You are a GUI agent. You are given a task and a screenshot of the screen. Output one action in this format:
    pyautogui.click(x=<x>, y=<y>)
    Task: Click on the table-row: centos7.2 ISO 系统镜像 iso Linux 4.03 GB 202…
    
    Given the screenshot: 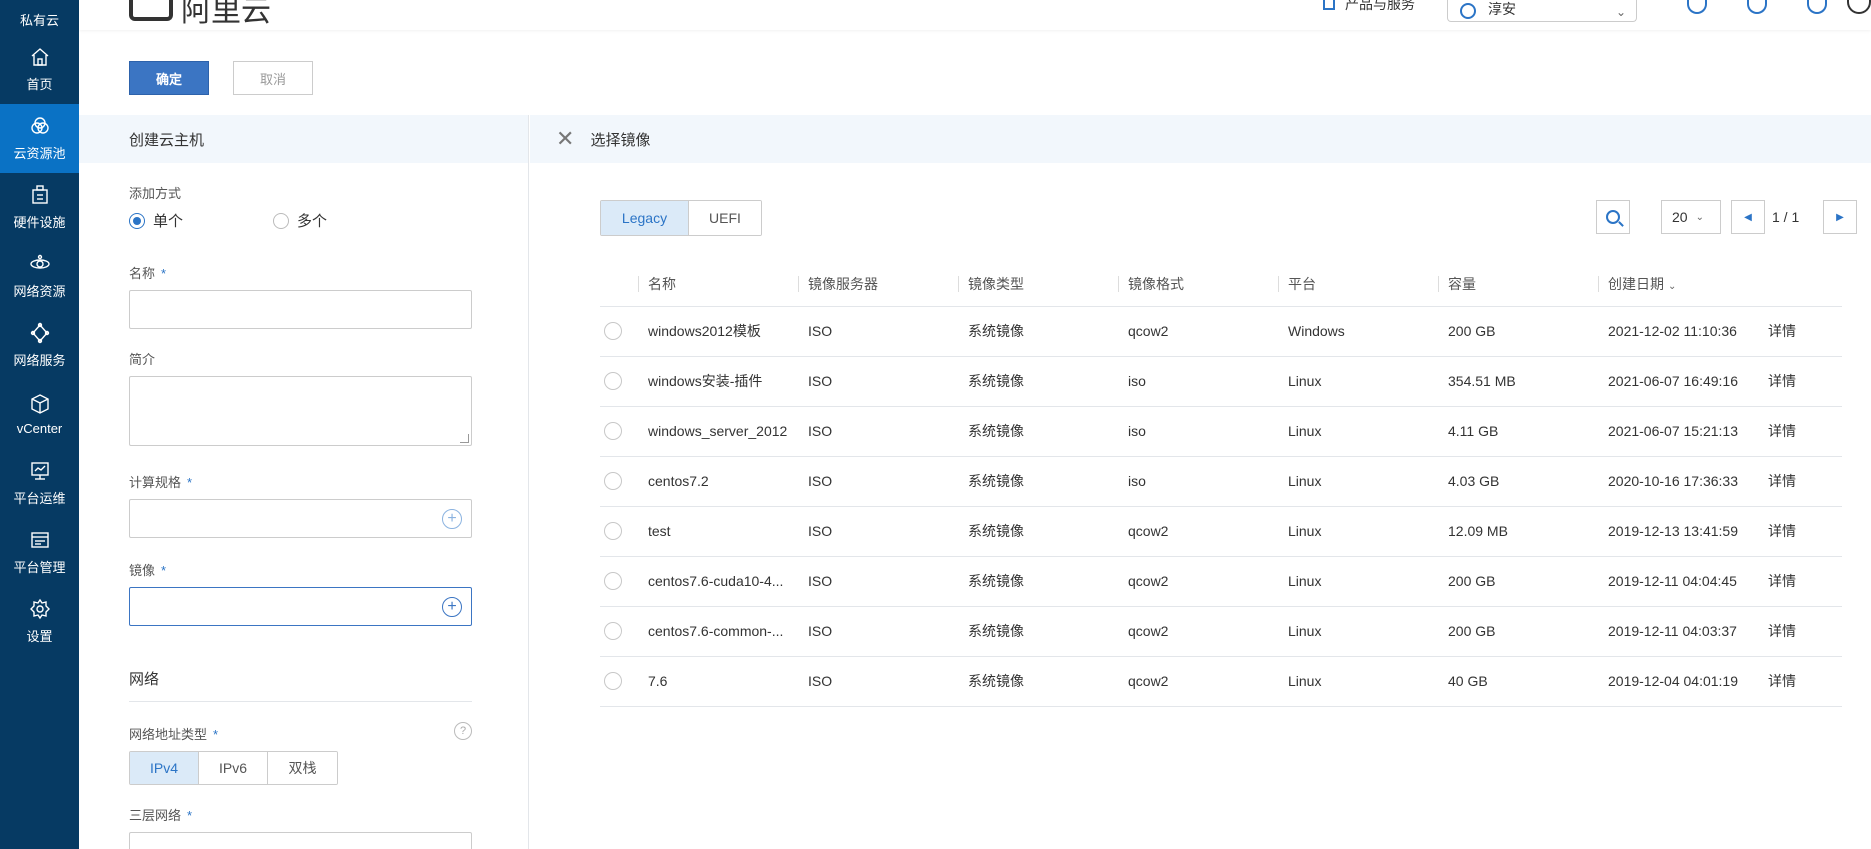 What is the action you would take?
    pyautogui.click(x=1221, y=481)
    